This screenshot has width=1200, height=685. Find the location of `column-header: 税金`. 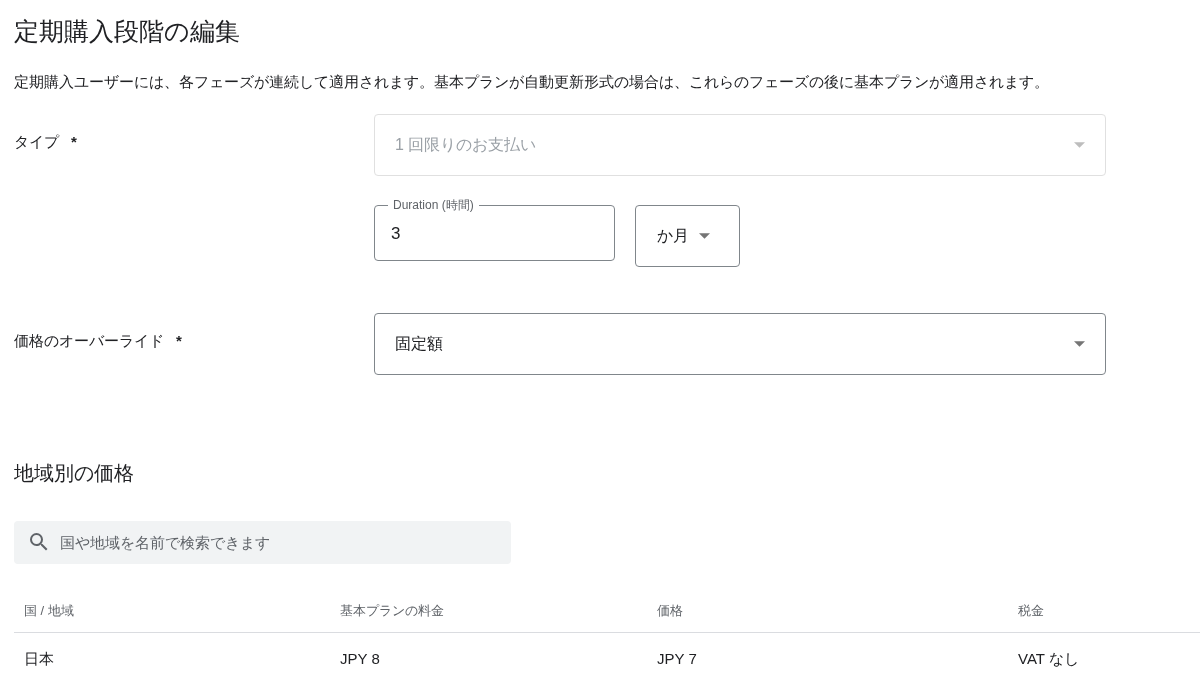

column-header: 税金 is located at coordinates (1031, 611).